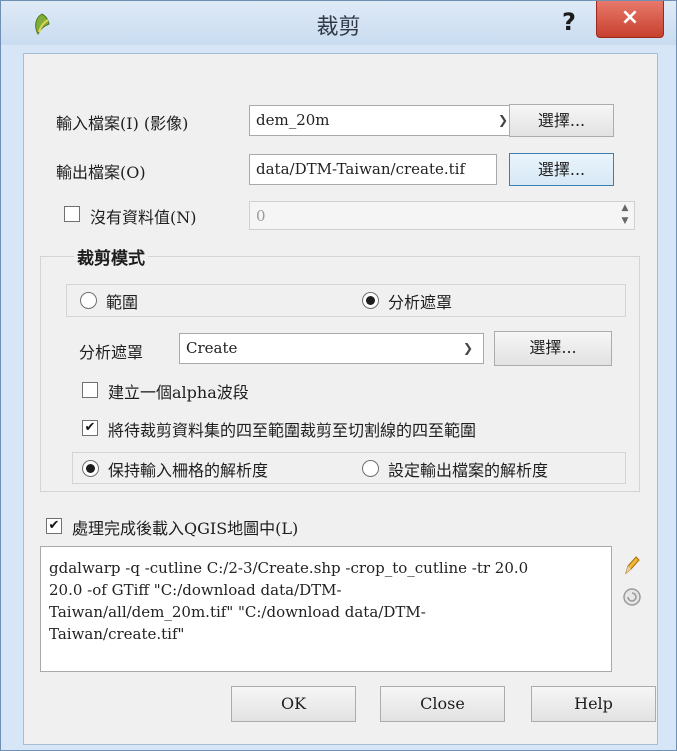  I want to click on reset-icon, so click(632, 597).